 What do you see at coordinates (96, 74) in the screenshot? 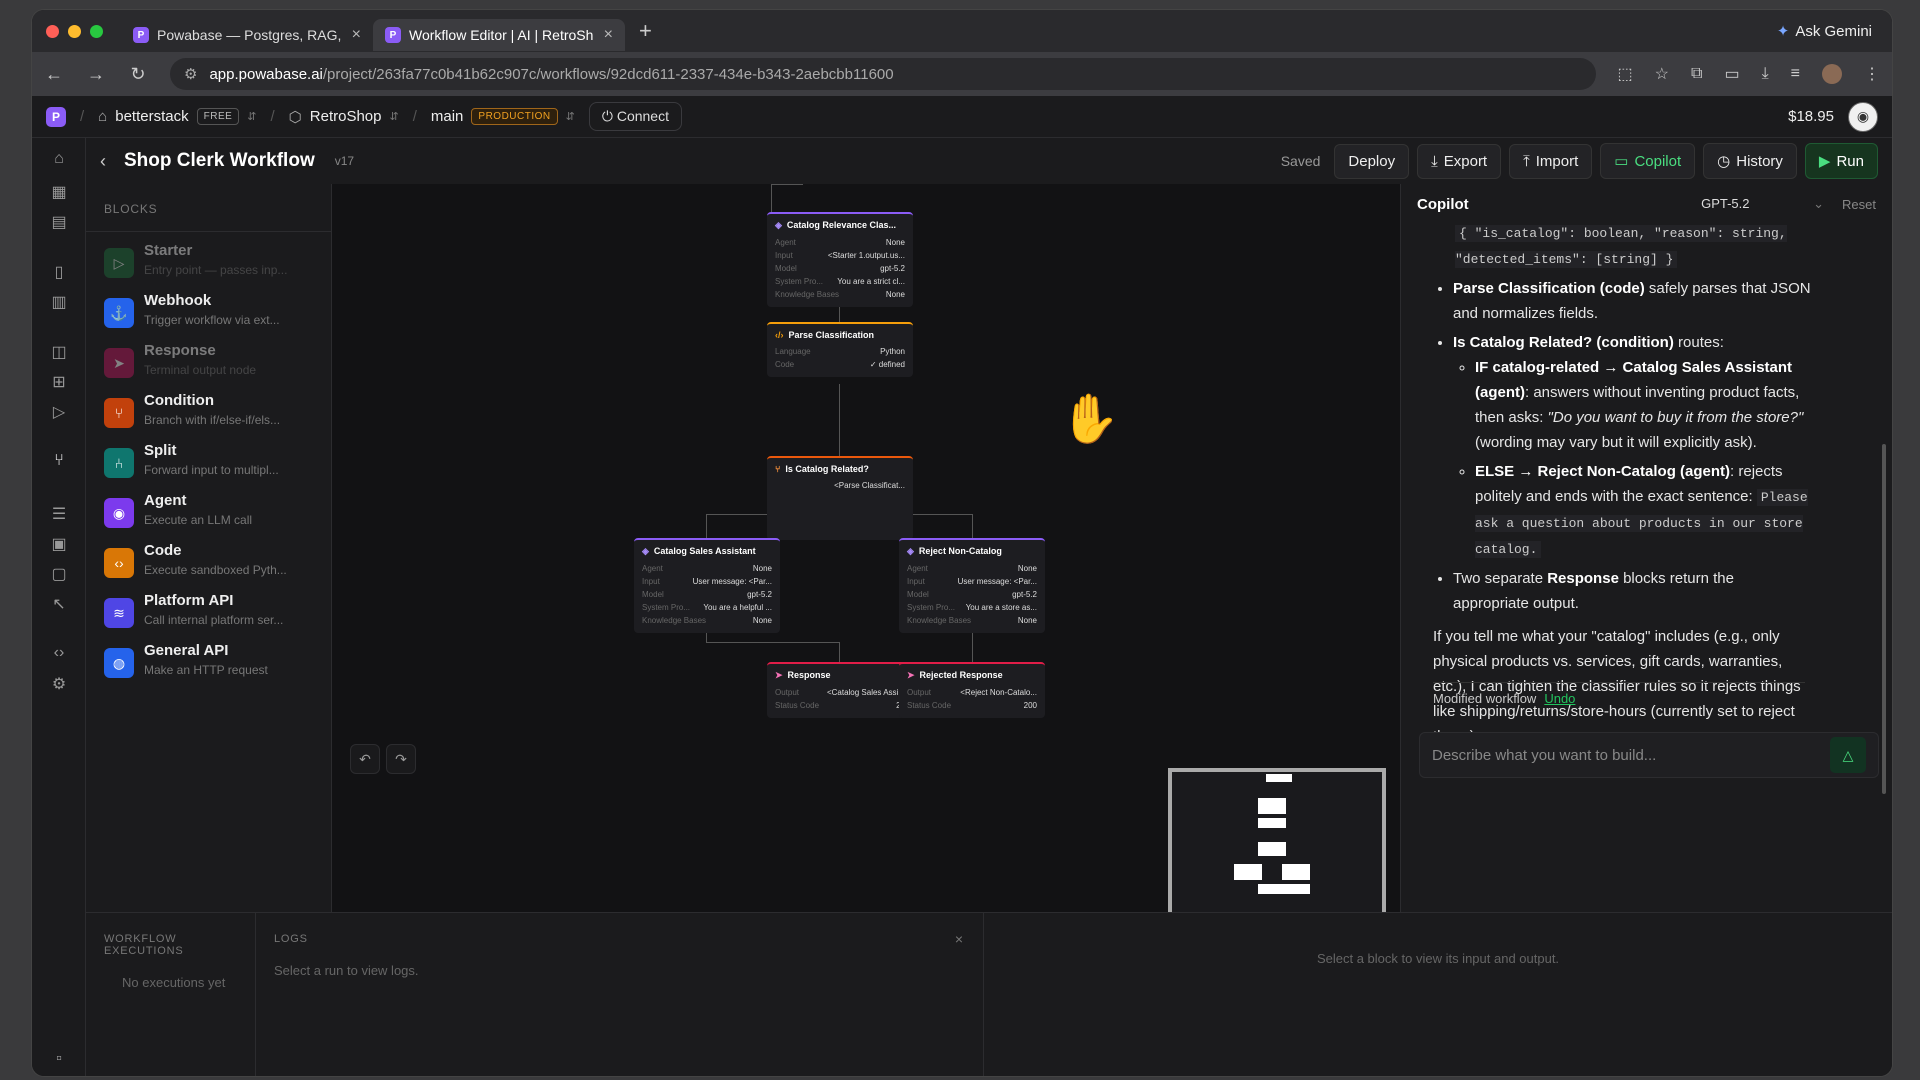
I see `forward-arrow-icon: →` at bounding box center [96, 74].